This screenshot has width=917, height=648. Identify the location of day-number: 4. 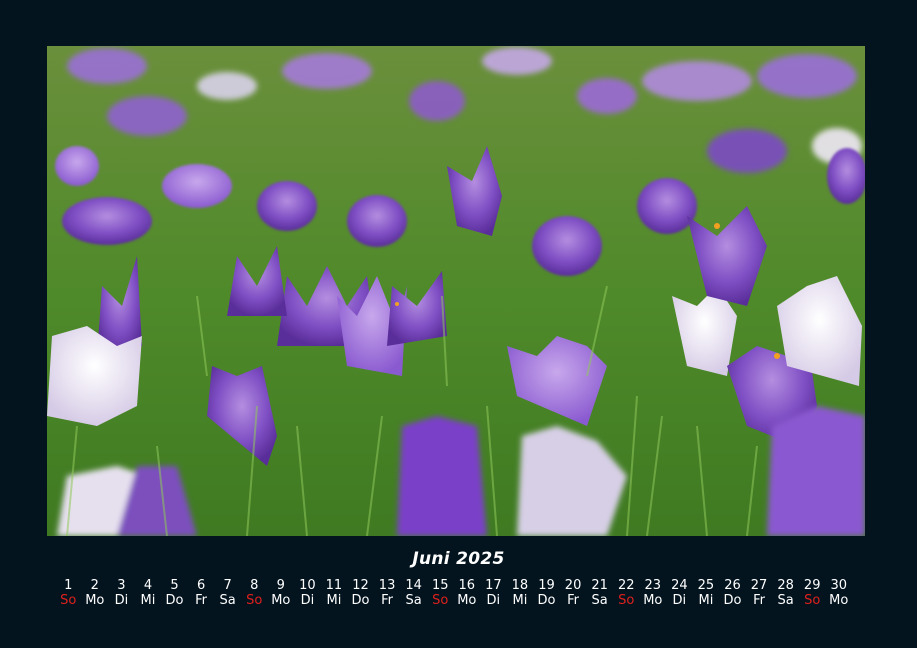
(148, 585).